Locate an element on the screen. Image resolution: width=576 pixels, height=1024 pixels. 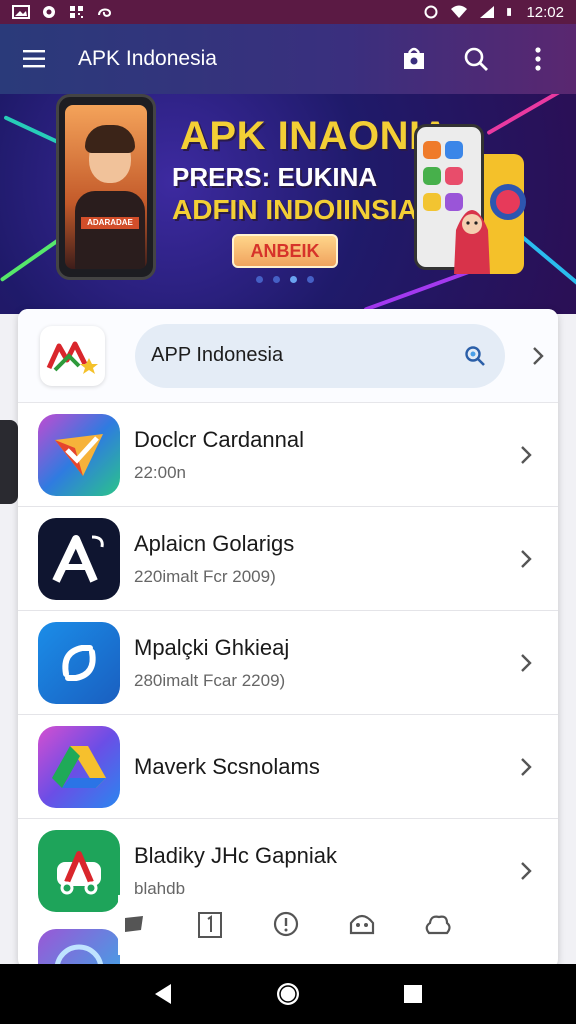
status-bar: 12:02 is located at coordinates (288, 12).